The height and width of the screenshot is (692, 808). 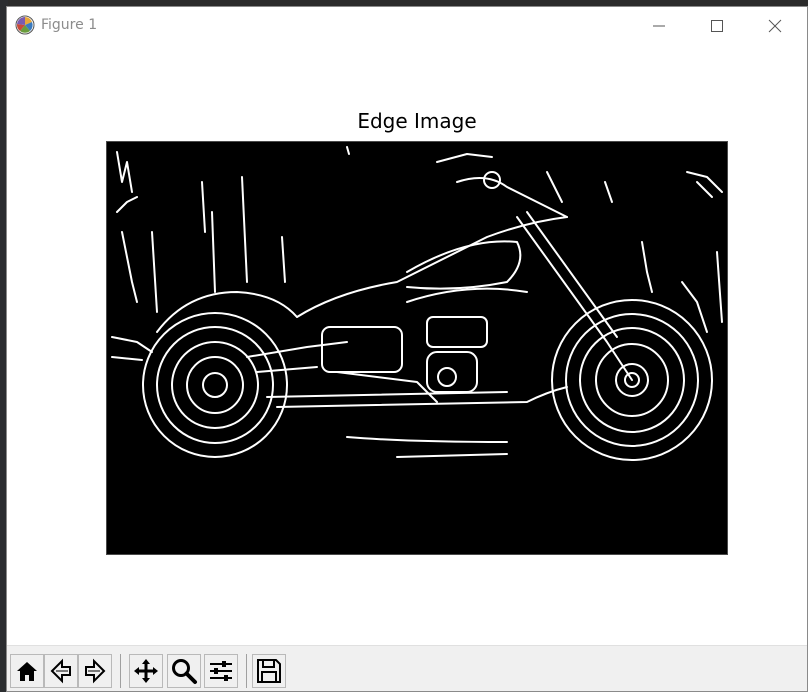 I want to click on maximize-icon, so click(x=717, y=26).